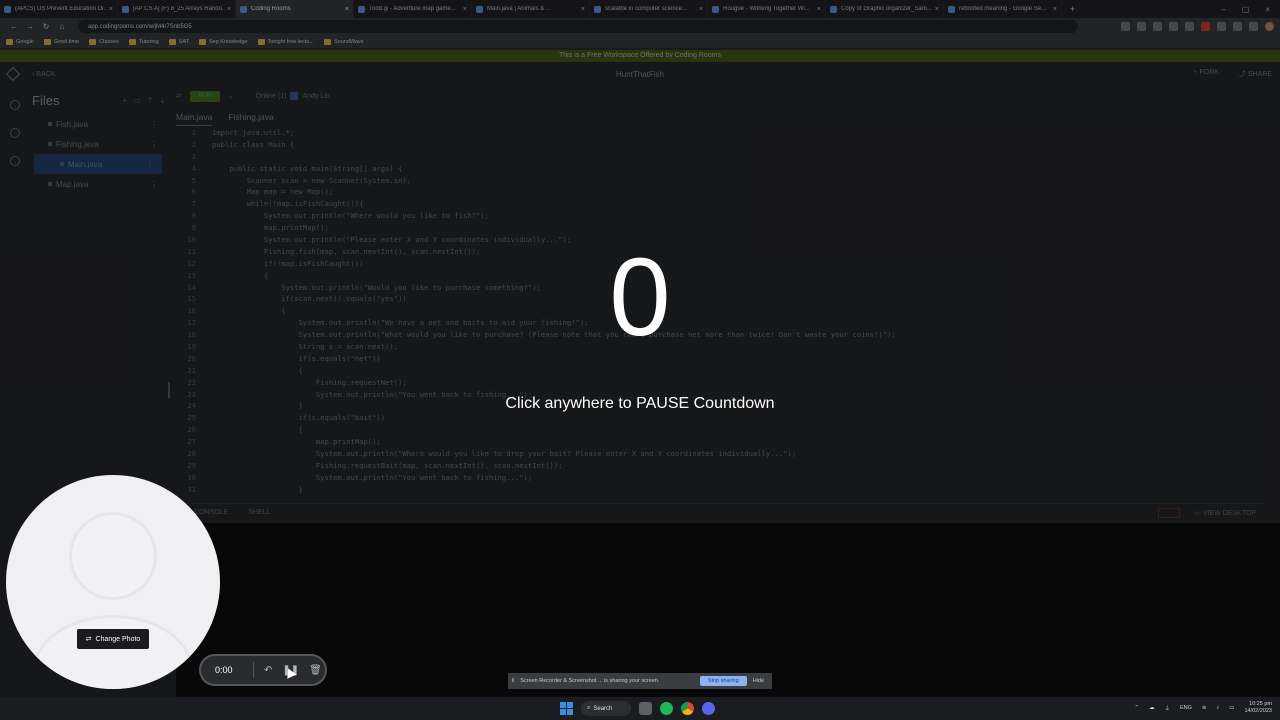 This screenshot has width=1280, height=720. Describe the element at coordinates (15, 105) in the screenshot. I see `files-rail-icon` at that location.